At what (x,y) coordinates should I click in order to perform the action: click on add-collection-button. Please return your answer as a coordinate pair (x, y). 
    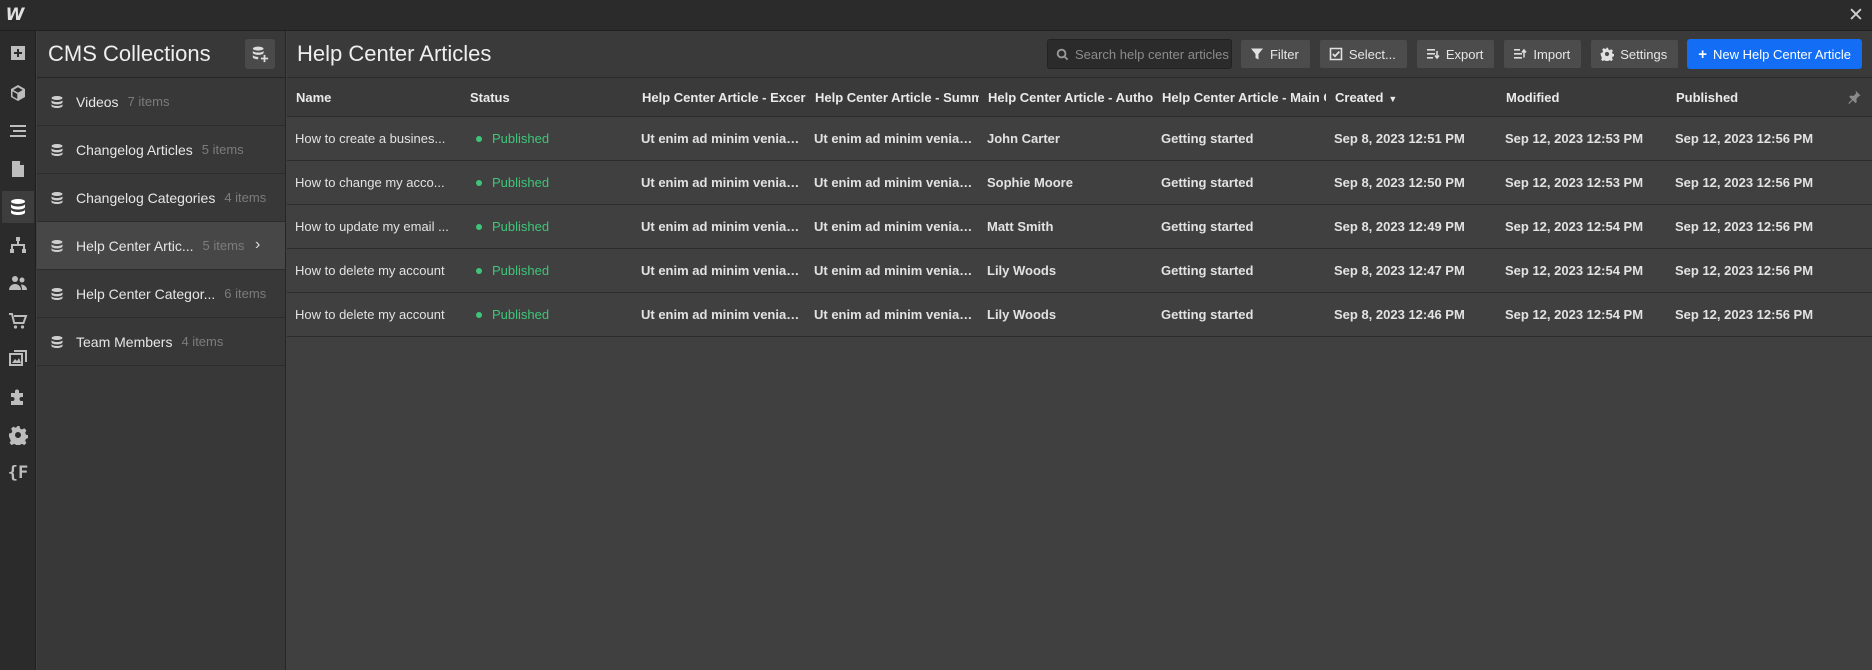
    Looking at the image, I should click on (260, 54).